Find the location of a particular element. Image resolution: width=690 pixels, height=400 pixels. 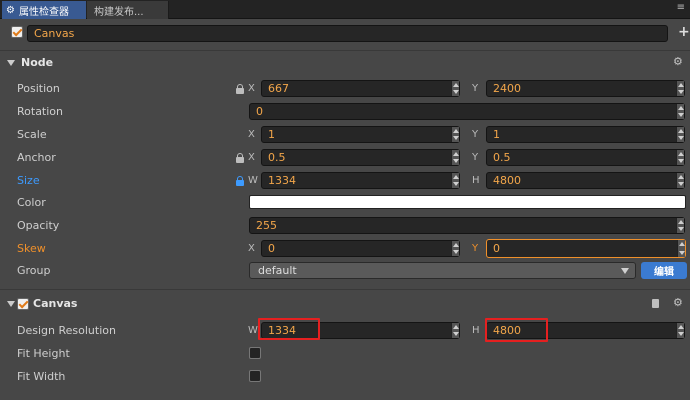

node-active-checkbox is located at coordinates (17, 32).